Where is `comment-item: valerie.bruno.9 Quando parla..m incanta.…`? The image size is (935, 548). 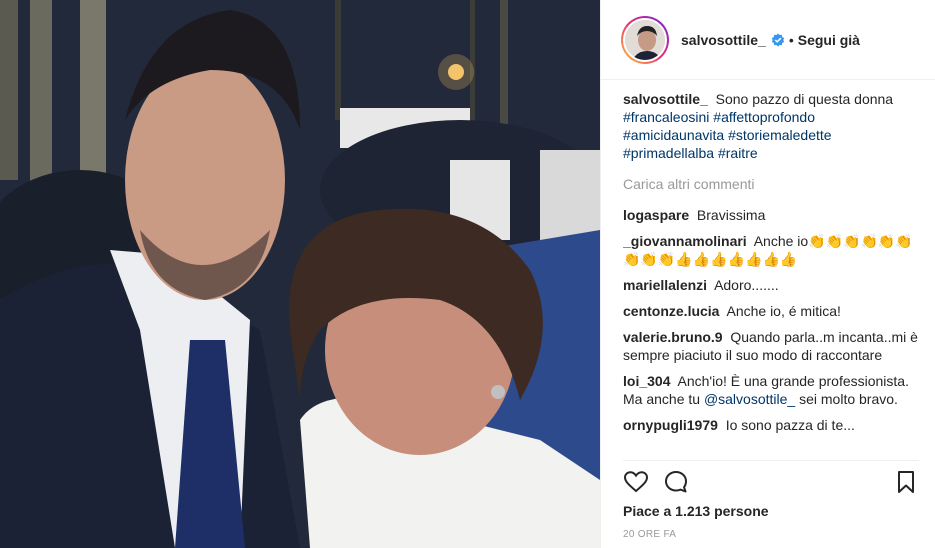
comment-item: valerie.bruno.9 Quando parla..m incanta.… is located at coordinates (771, 346).